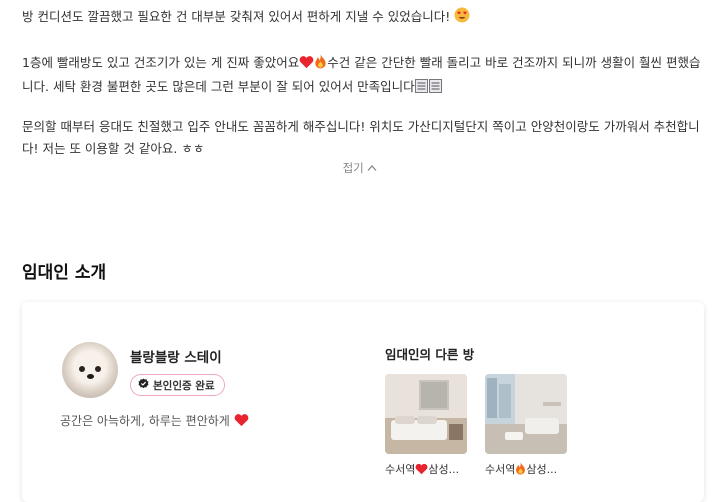 This screenshot has height=502, width=720. What do you see at coordinates (90, 370) in the screenshot?
I see `host-avatar` at bounding box center [90, 370].